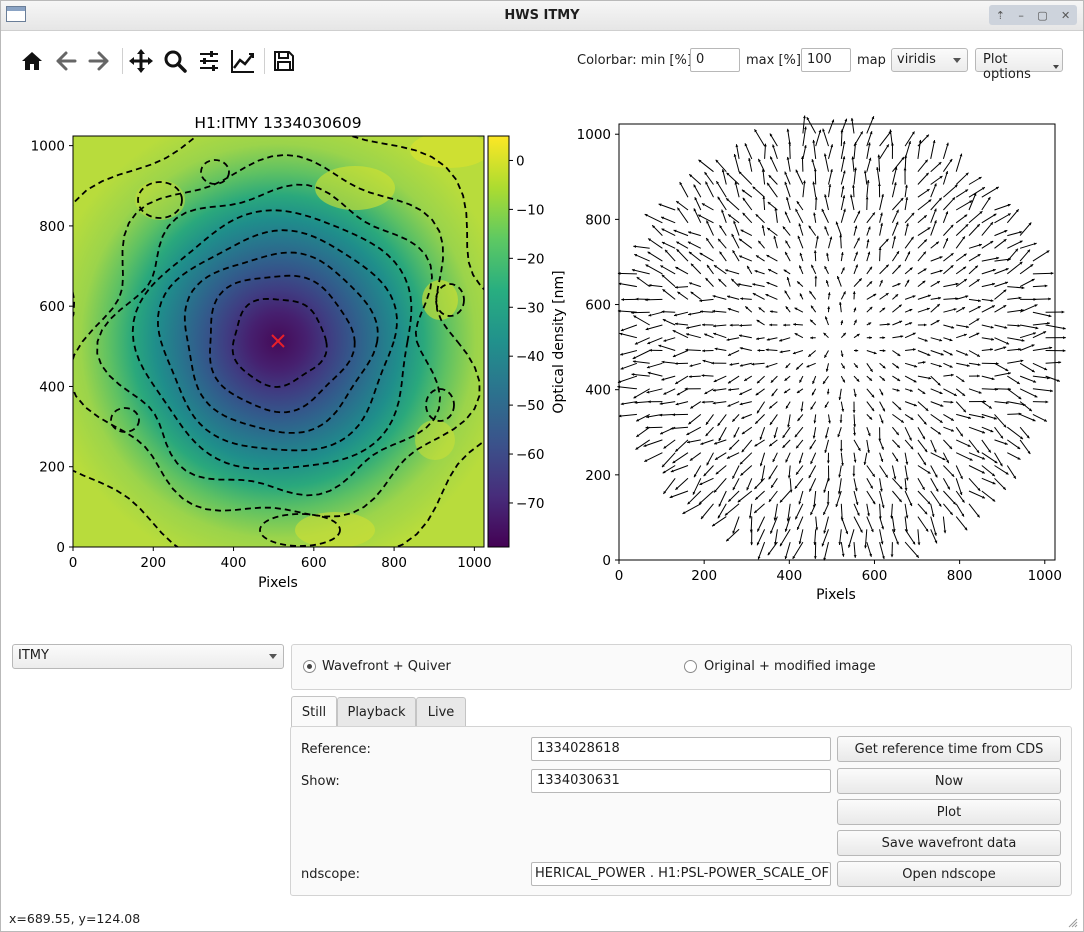  What do you see at coordinates (530, 259) in the screenshot?
I see `colorbar-tick-label: −20` at bounding box center [530, 259].